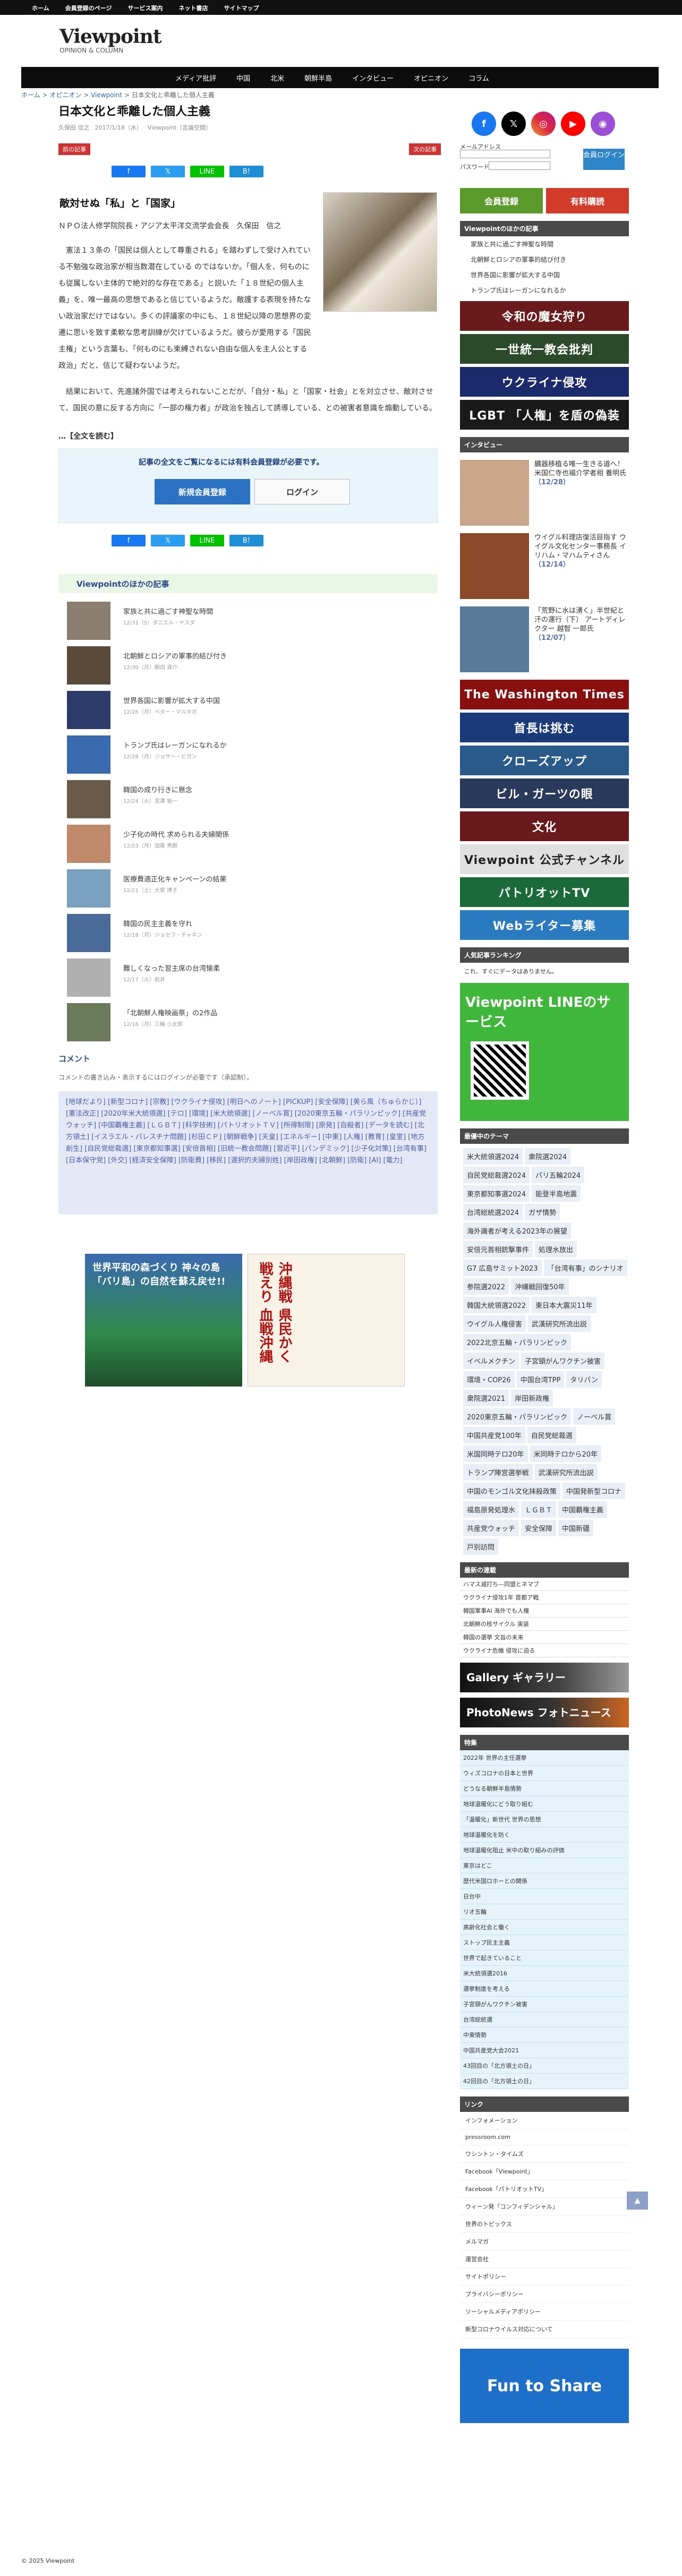 The image size is (682, 2576). I want to click on theme-tag: パリ五輪2024, so click(558, 1175).